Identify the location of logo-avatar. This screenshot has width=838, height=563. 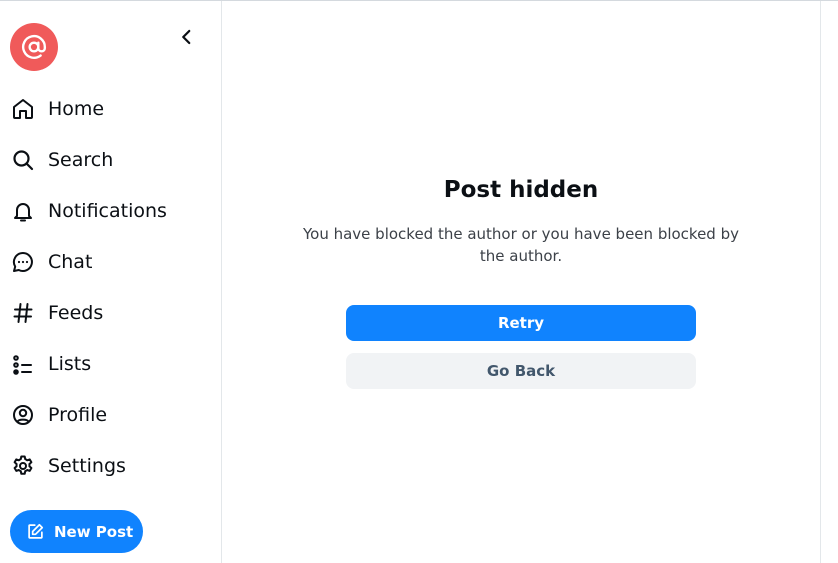
(34, 47).